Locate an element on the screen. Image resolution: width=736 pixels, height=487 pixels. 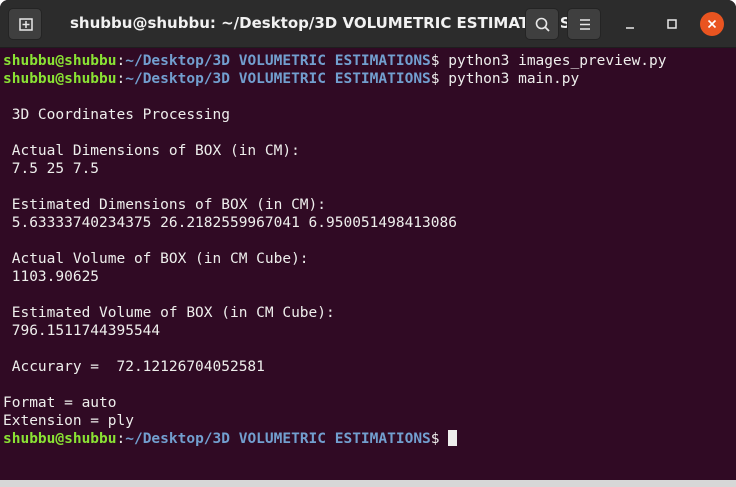
output-line: 1103.90625 is located at coordinates (51, 277).